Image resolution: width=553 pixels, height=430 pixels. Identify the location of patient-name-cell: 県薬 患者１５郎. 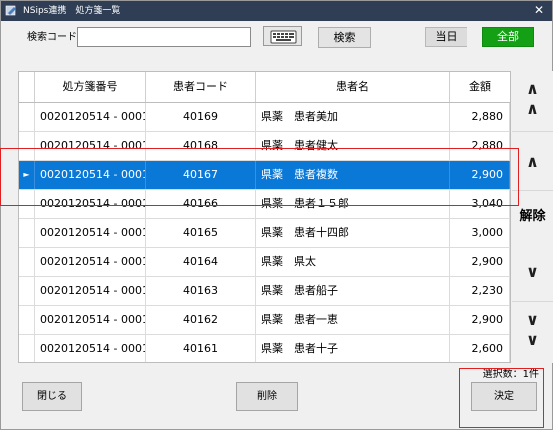
(353, 204).